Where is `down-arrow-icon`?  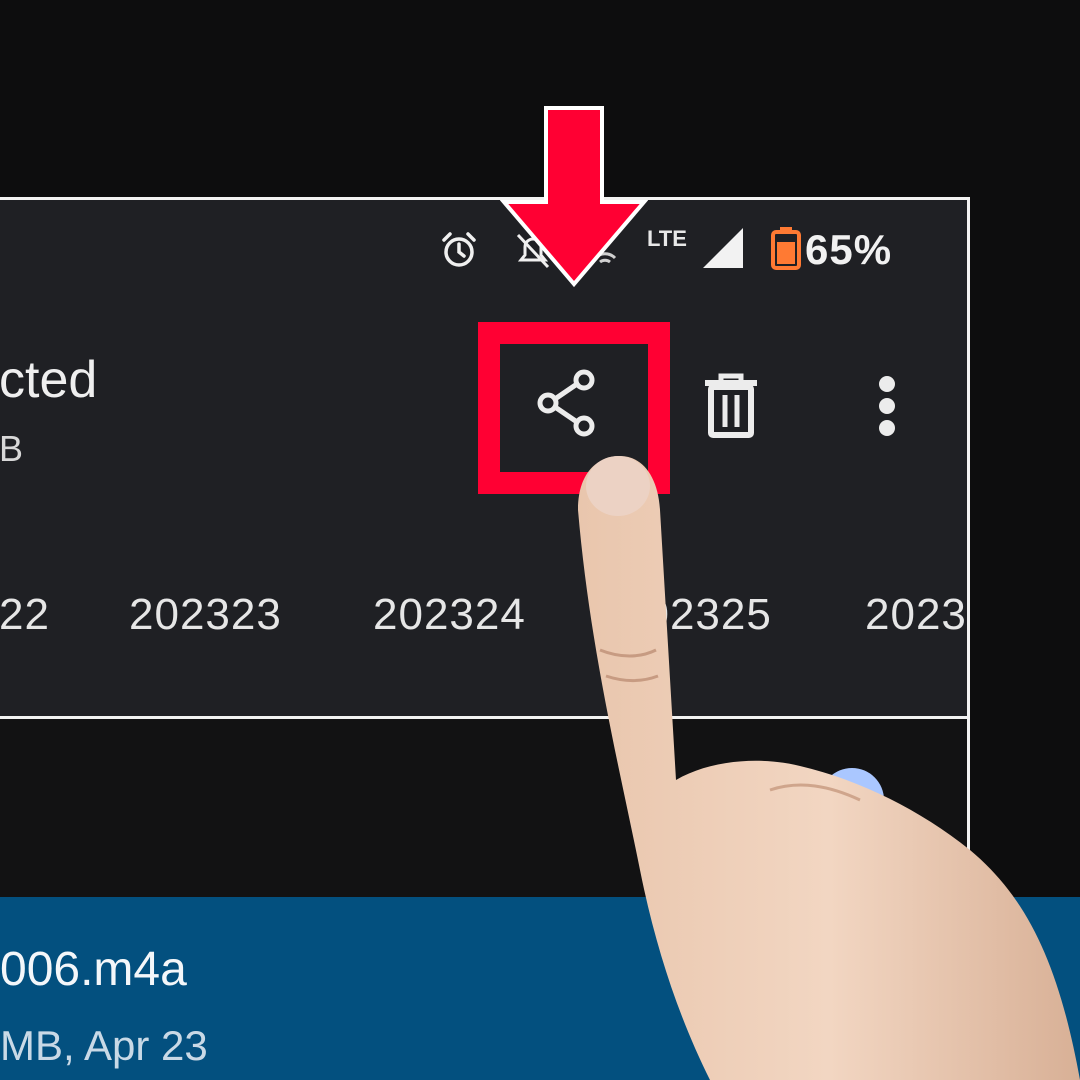
down-arrow-icon is located at coordinates (574, 197).